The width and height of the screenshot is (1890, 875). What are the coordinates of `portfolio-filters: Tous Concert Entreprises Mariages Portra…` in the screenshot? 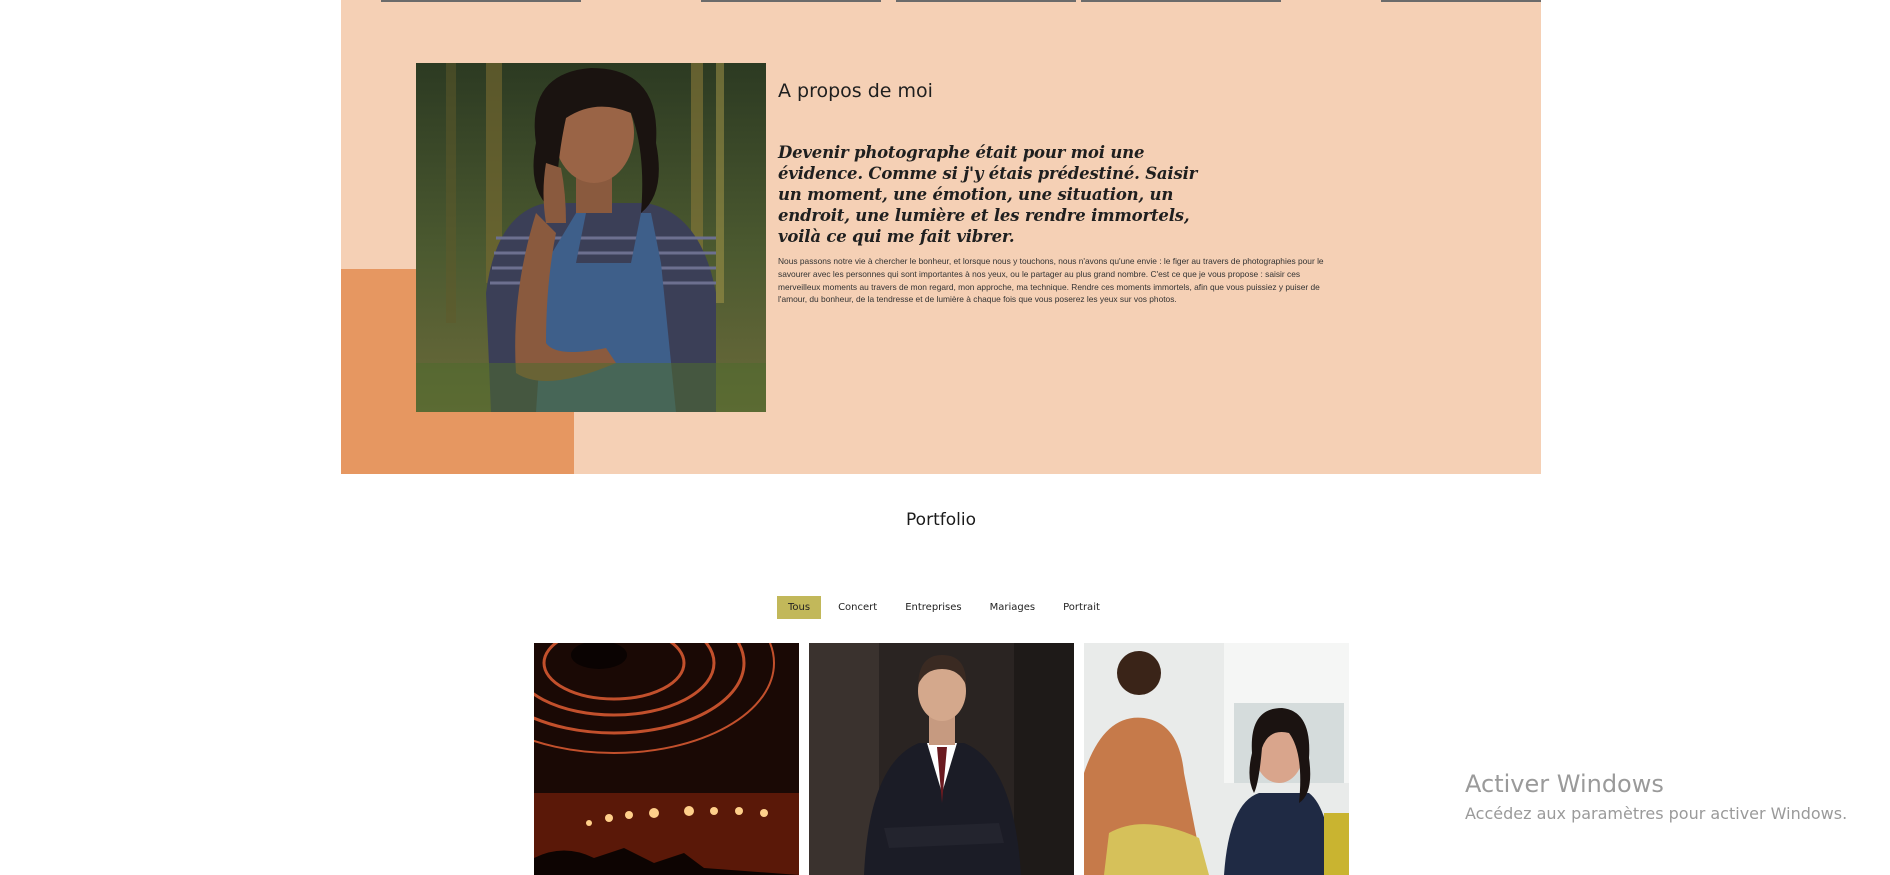 It's located at (944, 607).